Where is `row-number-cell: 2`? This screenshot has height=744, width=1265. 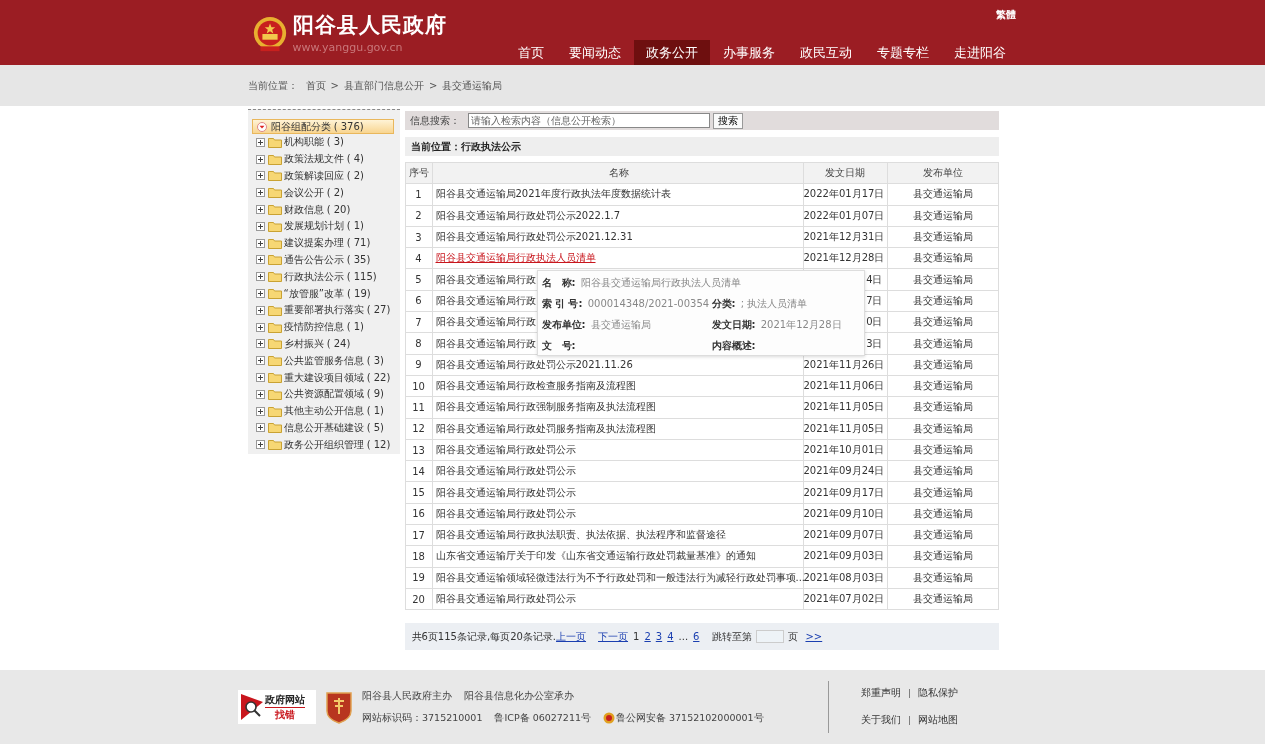
row-number-cell: 2 is located at coordinates (418, 216).